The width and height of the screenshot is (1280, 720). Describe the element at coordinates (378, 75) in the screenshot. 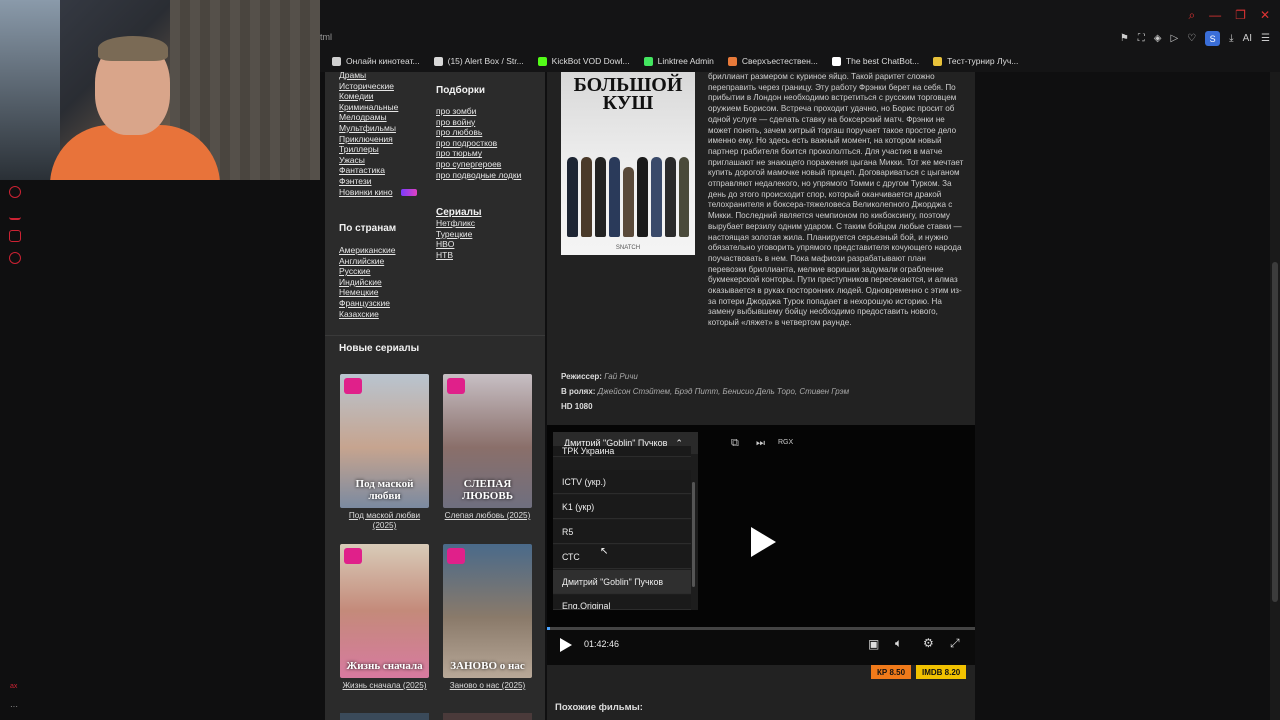

I see `genre-link: Драмы` at that location.